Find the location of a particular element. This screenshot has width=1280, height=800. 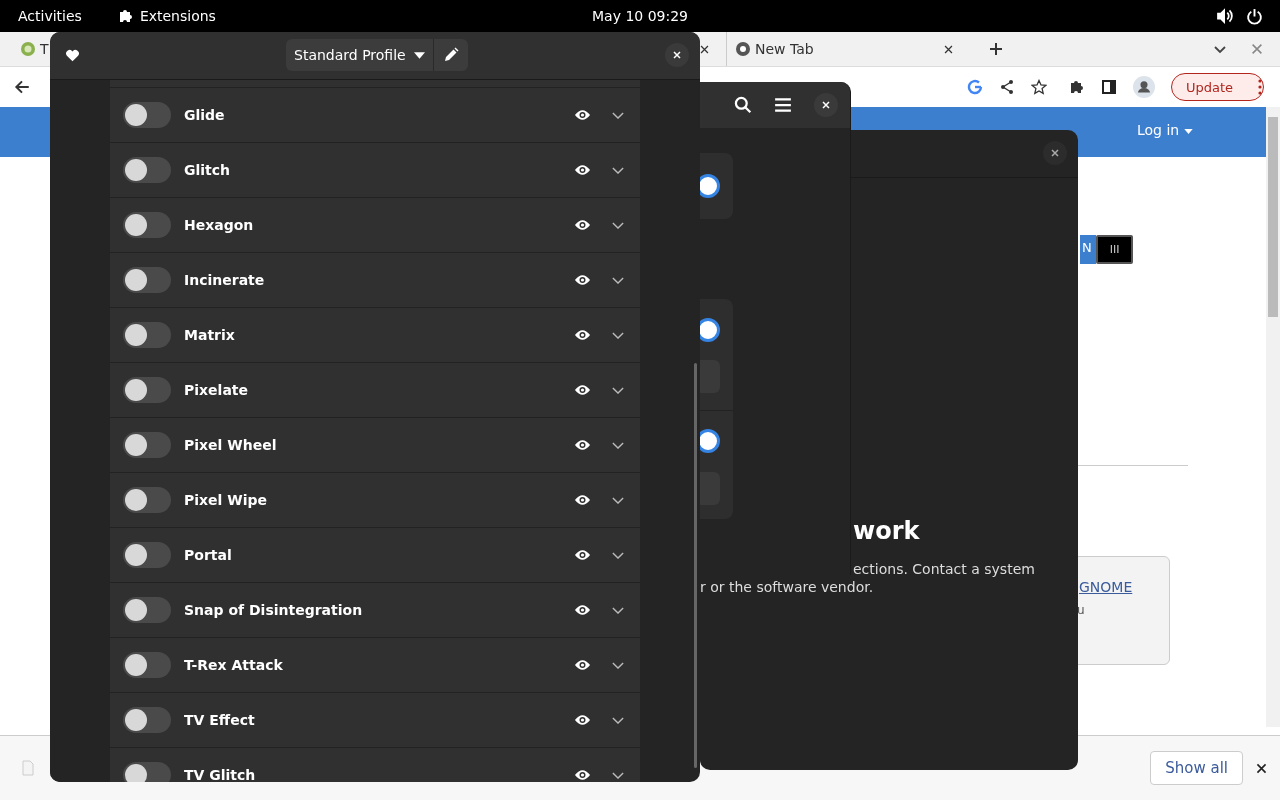

effect-name: TV Effect is located at coordinates (220, 720).